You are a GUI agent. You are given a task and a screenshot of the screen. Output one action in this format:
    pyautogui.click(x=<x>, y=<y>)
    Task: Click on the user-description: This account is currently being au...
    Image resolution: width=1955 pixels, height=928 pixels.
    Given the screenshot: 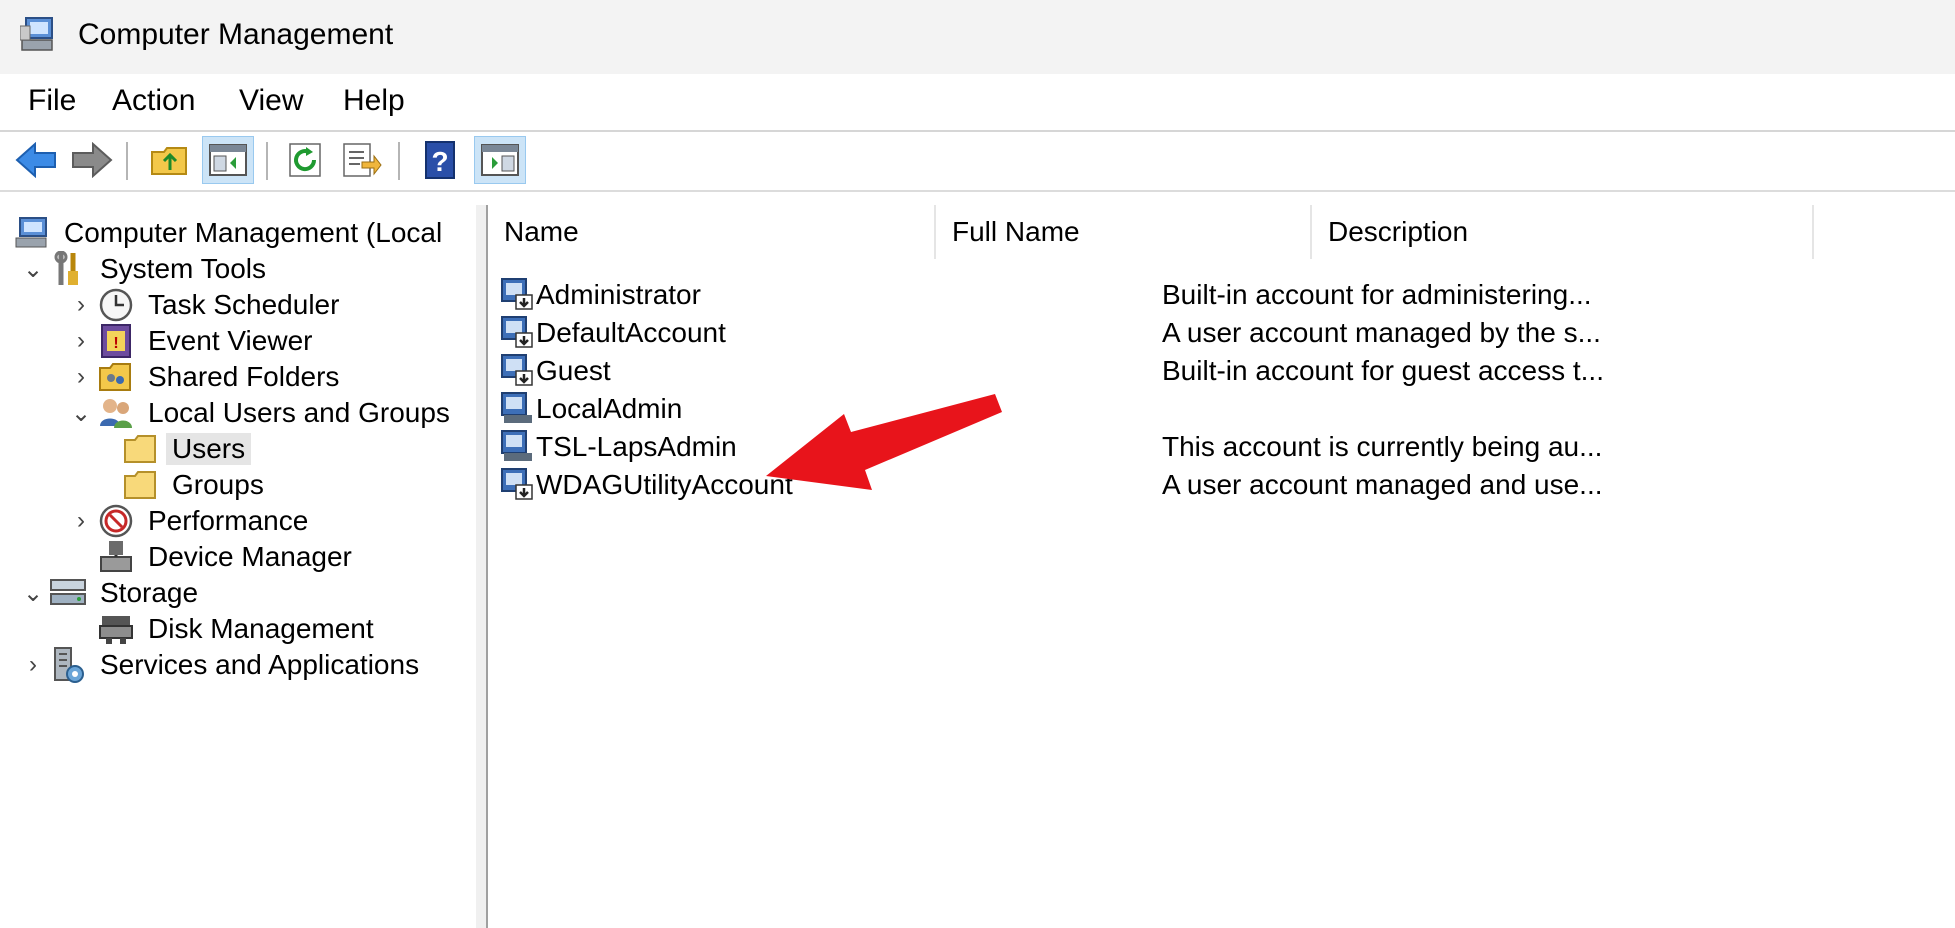 What is the action you would take?
    pyautogui.click(x=1382, y=446)
    